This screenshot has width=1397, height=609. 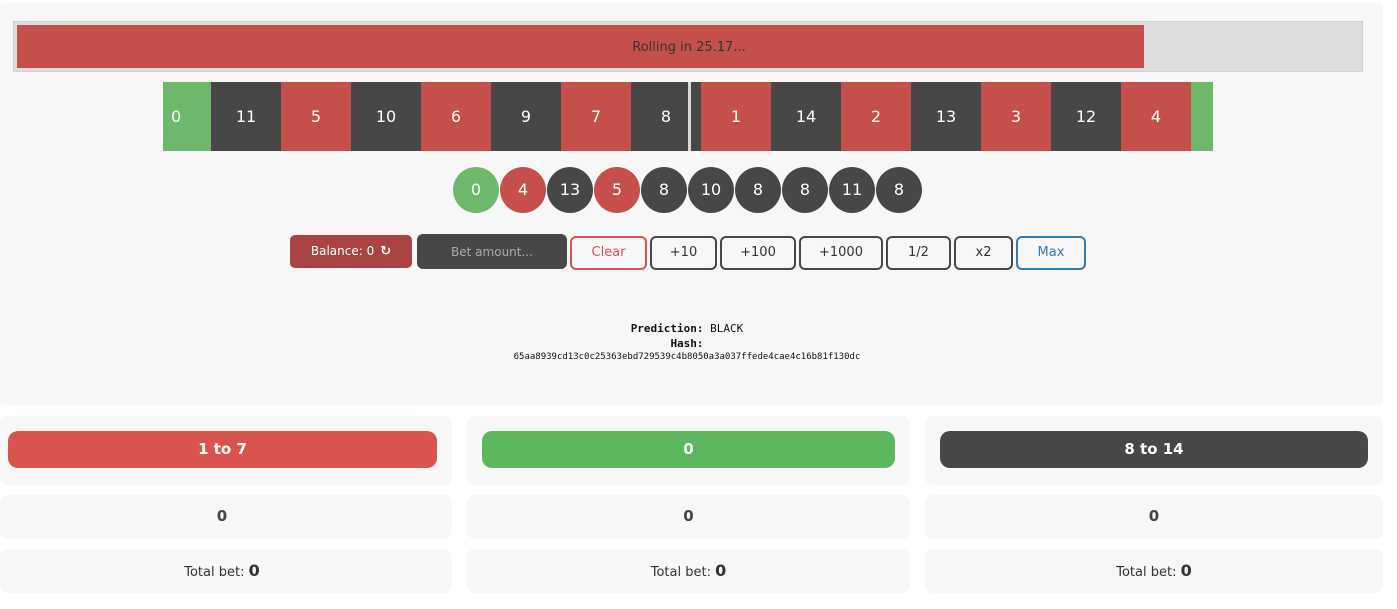 What do you see at coordinates (711, 190) in the screenshot?
I see `history-ball: 10` at bounding box center [711, 190].